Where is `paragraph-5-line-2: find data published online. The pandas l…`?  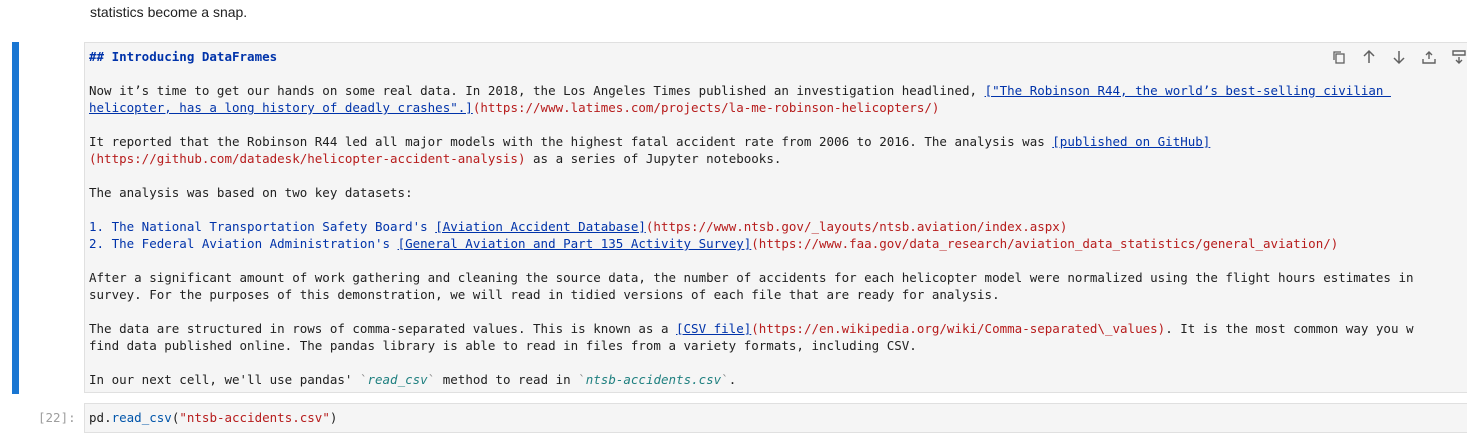 paragraph-5-line-2: find data published online. The pandas l… is located at coordinates (503, 345).